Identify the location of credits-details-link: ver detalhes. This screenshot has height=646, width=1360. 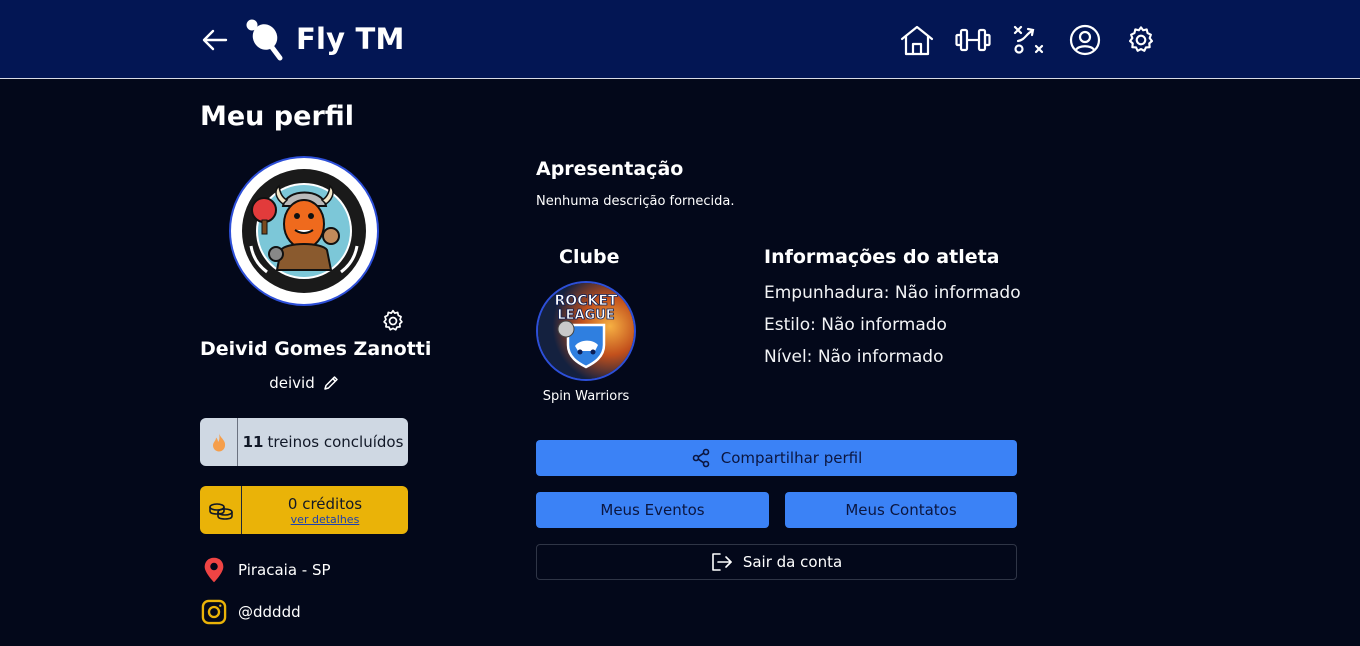
(325, 519).